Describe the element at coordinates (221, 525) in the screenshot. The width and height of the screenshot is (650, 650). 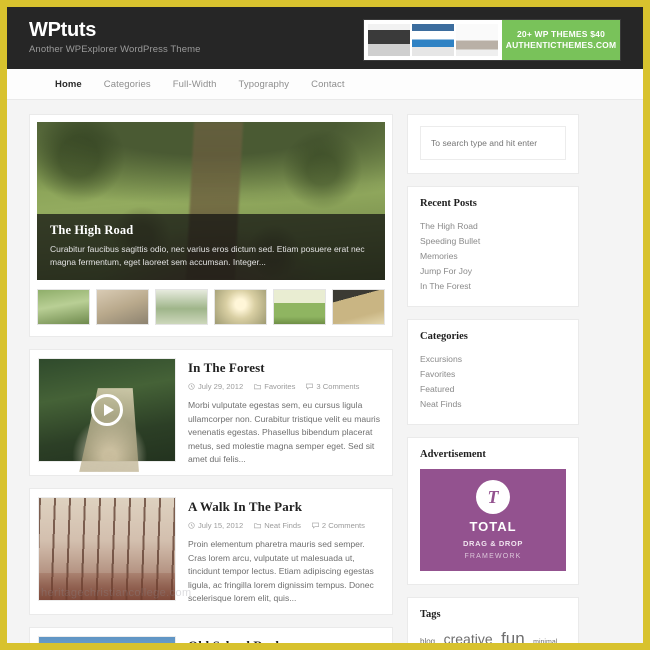
I see `post-date-text: July 15, 2012` at that location.